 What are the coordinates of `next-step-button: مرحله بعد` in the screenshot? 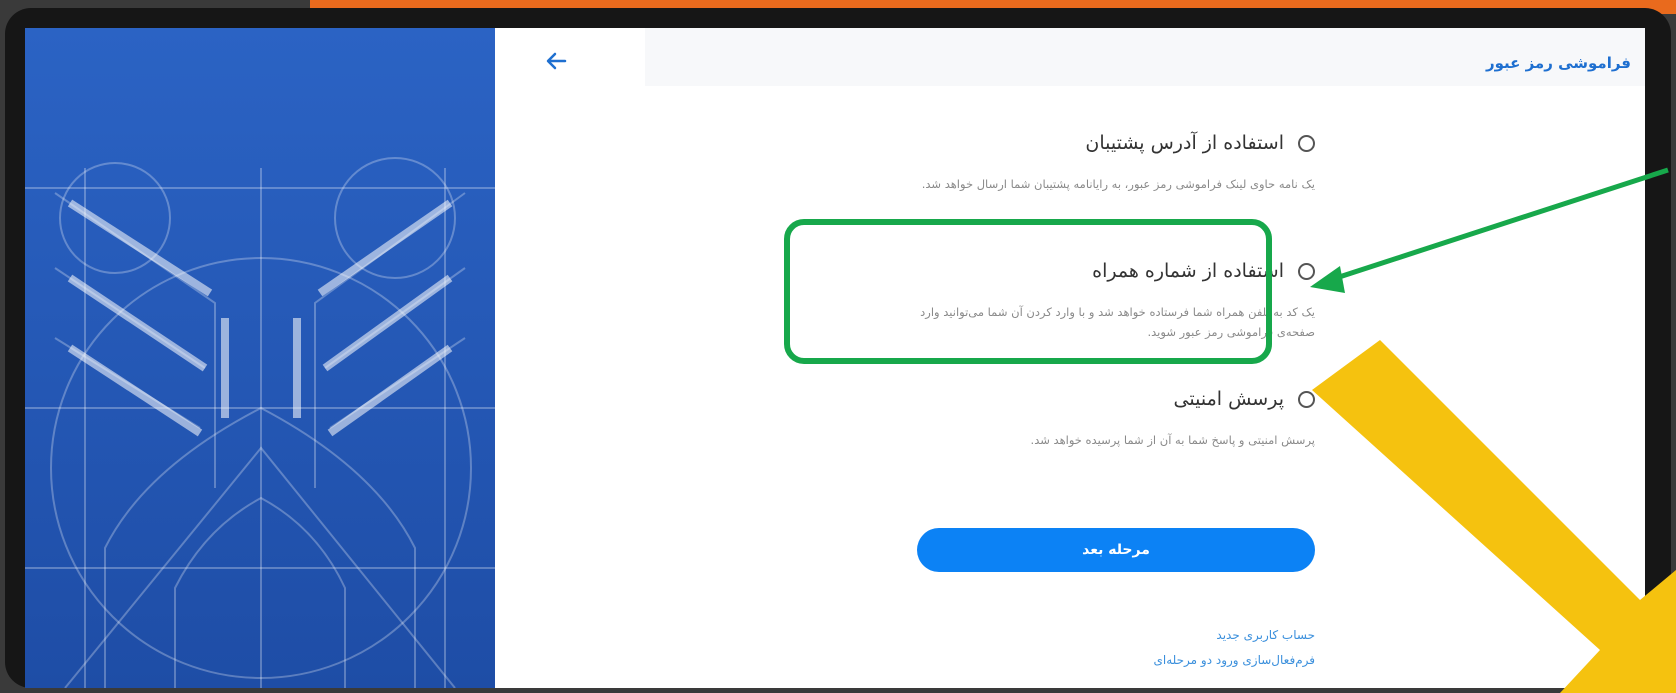 It's located at (1116, 550).